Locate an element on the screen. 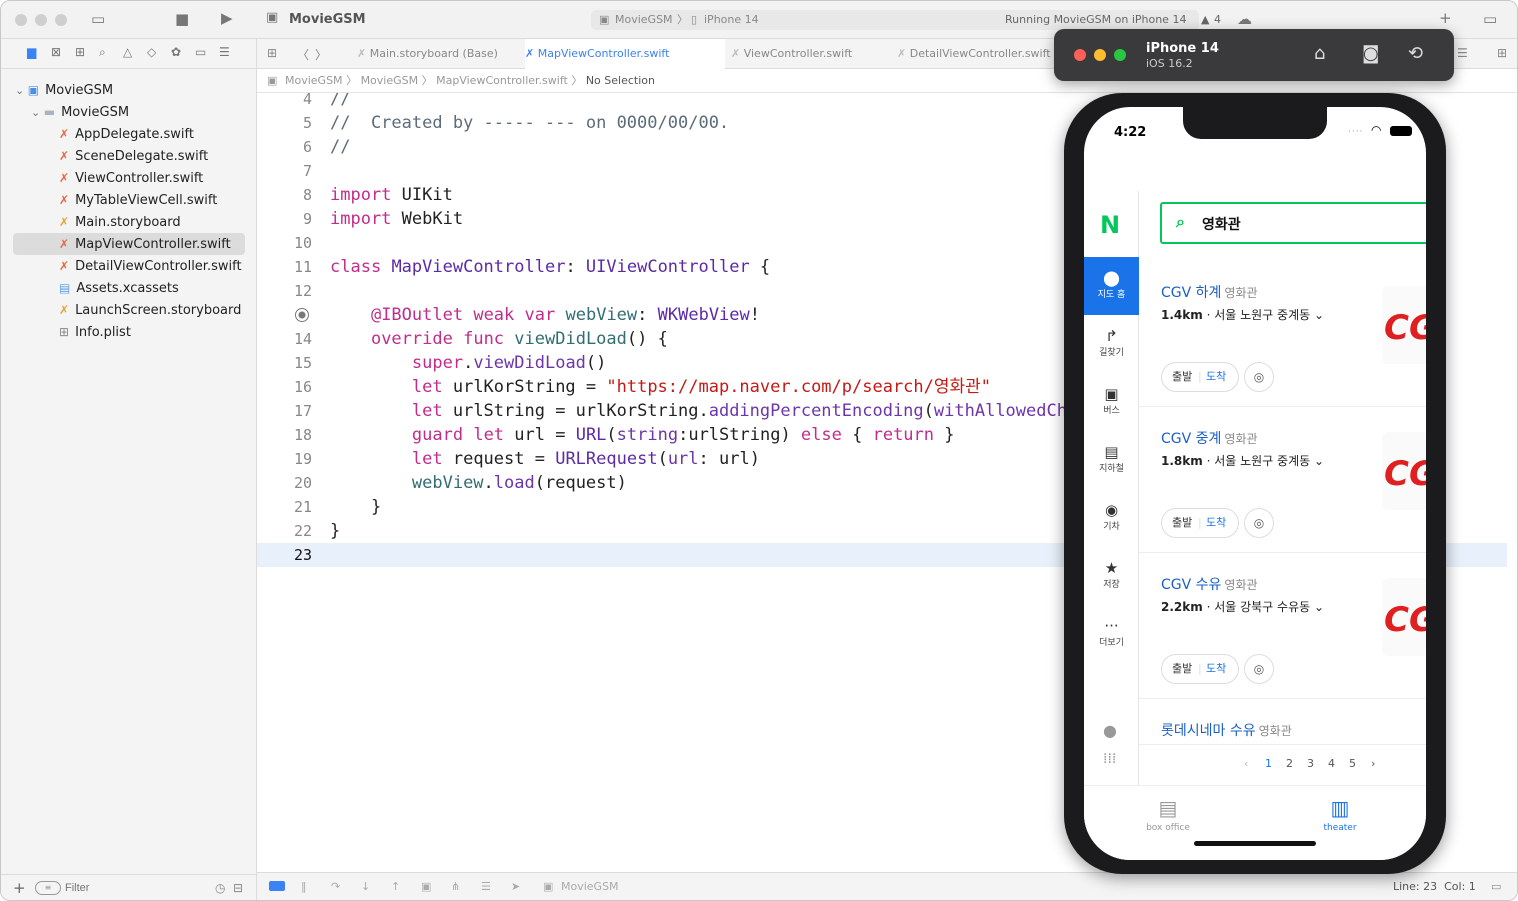  test-icon: ◇ is located at coordinates (151, 52).